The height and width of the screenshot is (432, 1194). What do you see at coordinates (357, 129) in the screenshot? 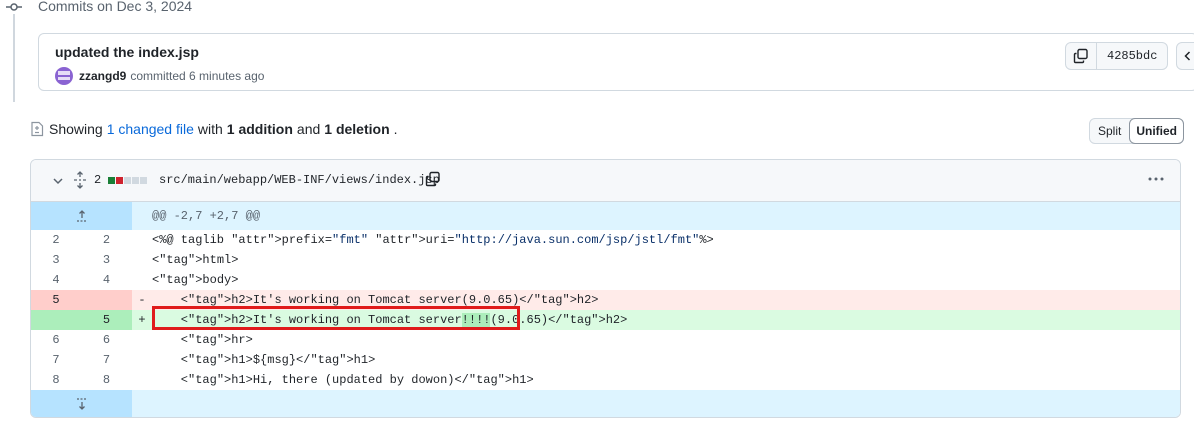
I see `summary-deletions: 1 deletion` at bounding box center [357, 129].